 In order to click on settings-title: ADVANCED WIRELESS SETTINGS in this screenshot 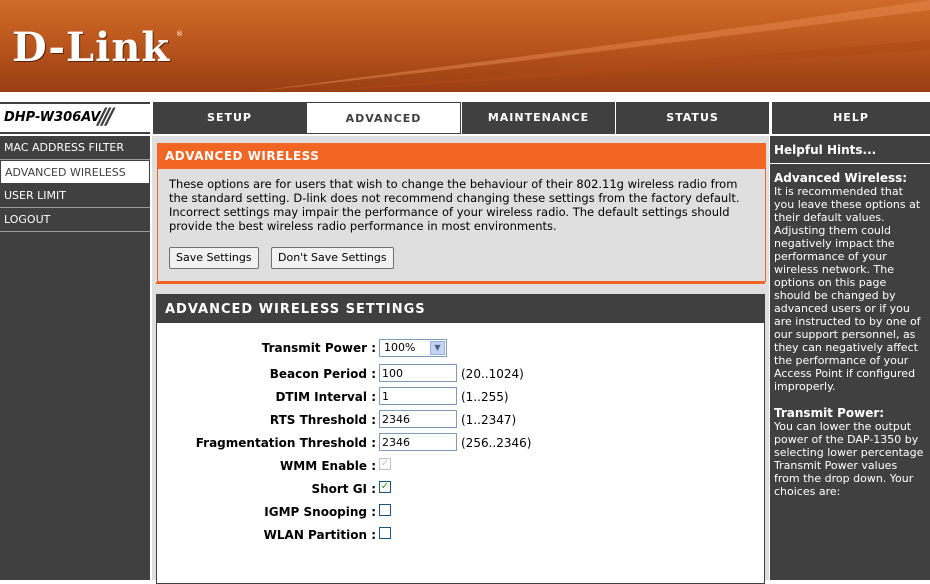, I will do `click(460, 309)`.